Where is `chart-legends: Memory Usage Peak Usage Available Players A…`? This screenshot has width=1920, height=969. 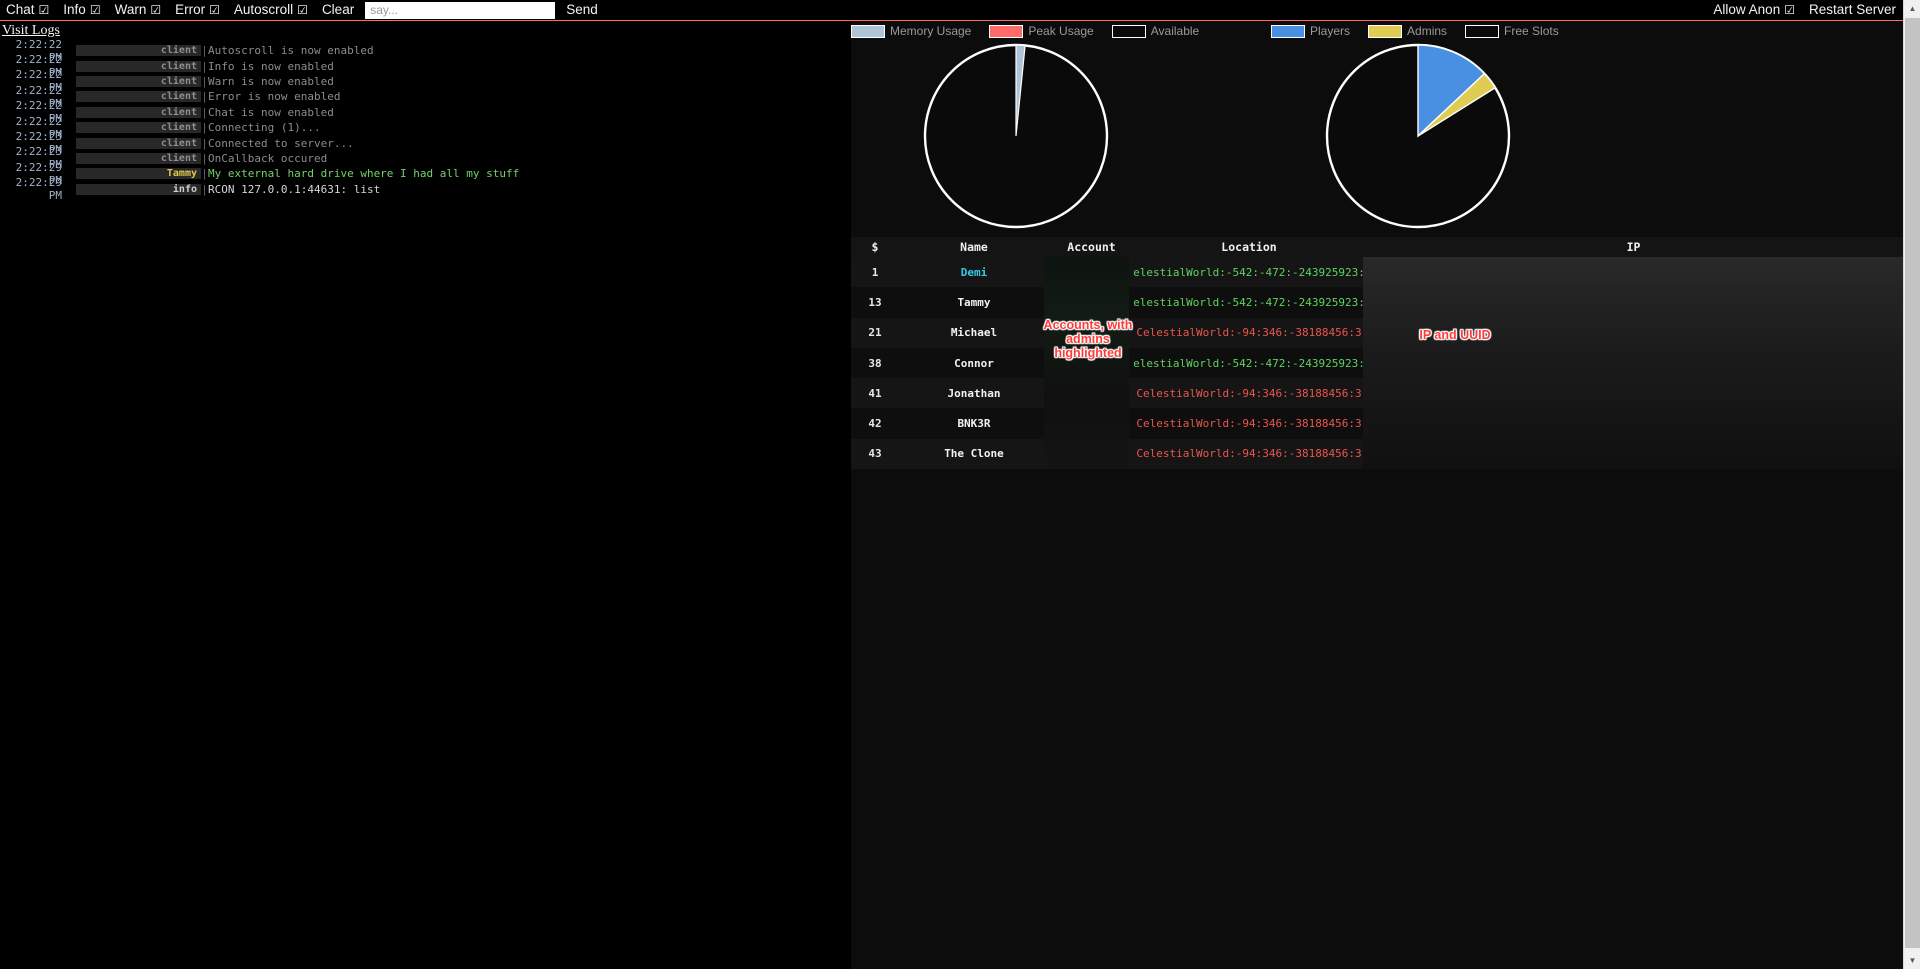
chart-legends: Memory Usage Peak Usage Available Players A… is located at coordinates (1377, 31).